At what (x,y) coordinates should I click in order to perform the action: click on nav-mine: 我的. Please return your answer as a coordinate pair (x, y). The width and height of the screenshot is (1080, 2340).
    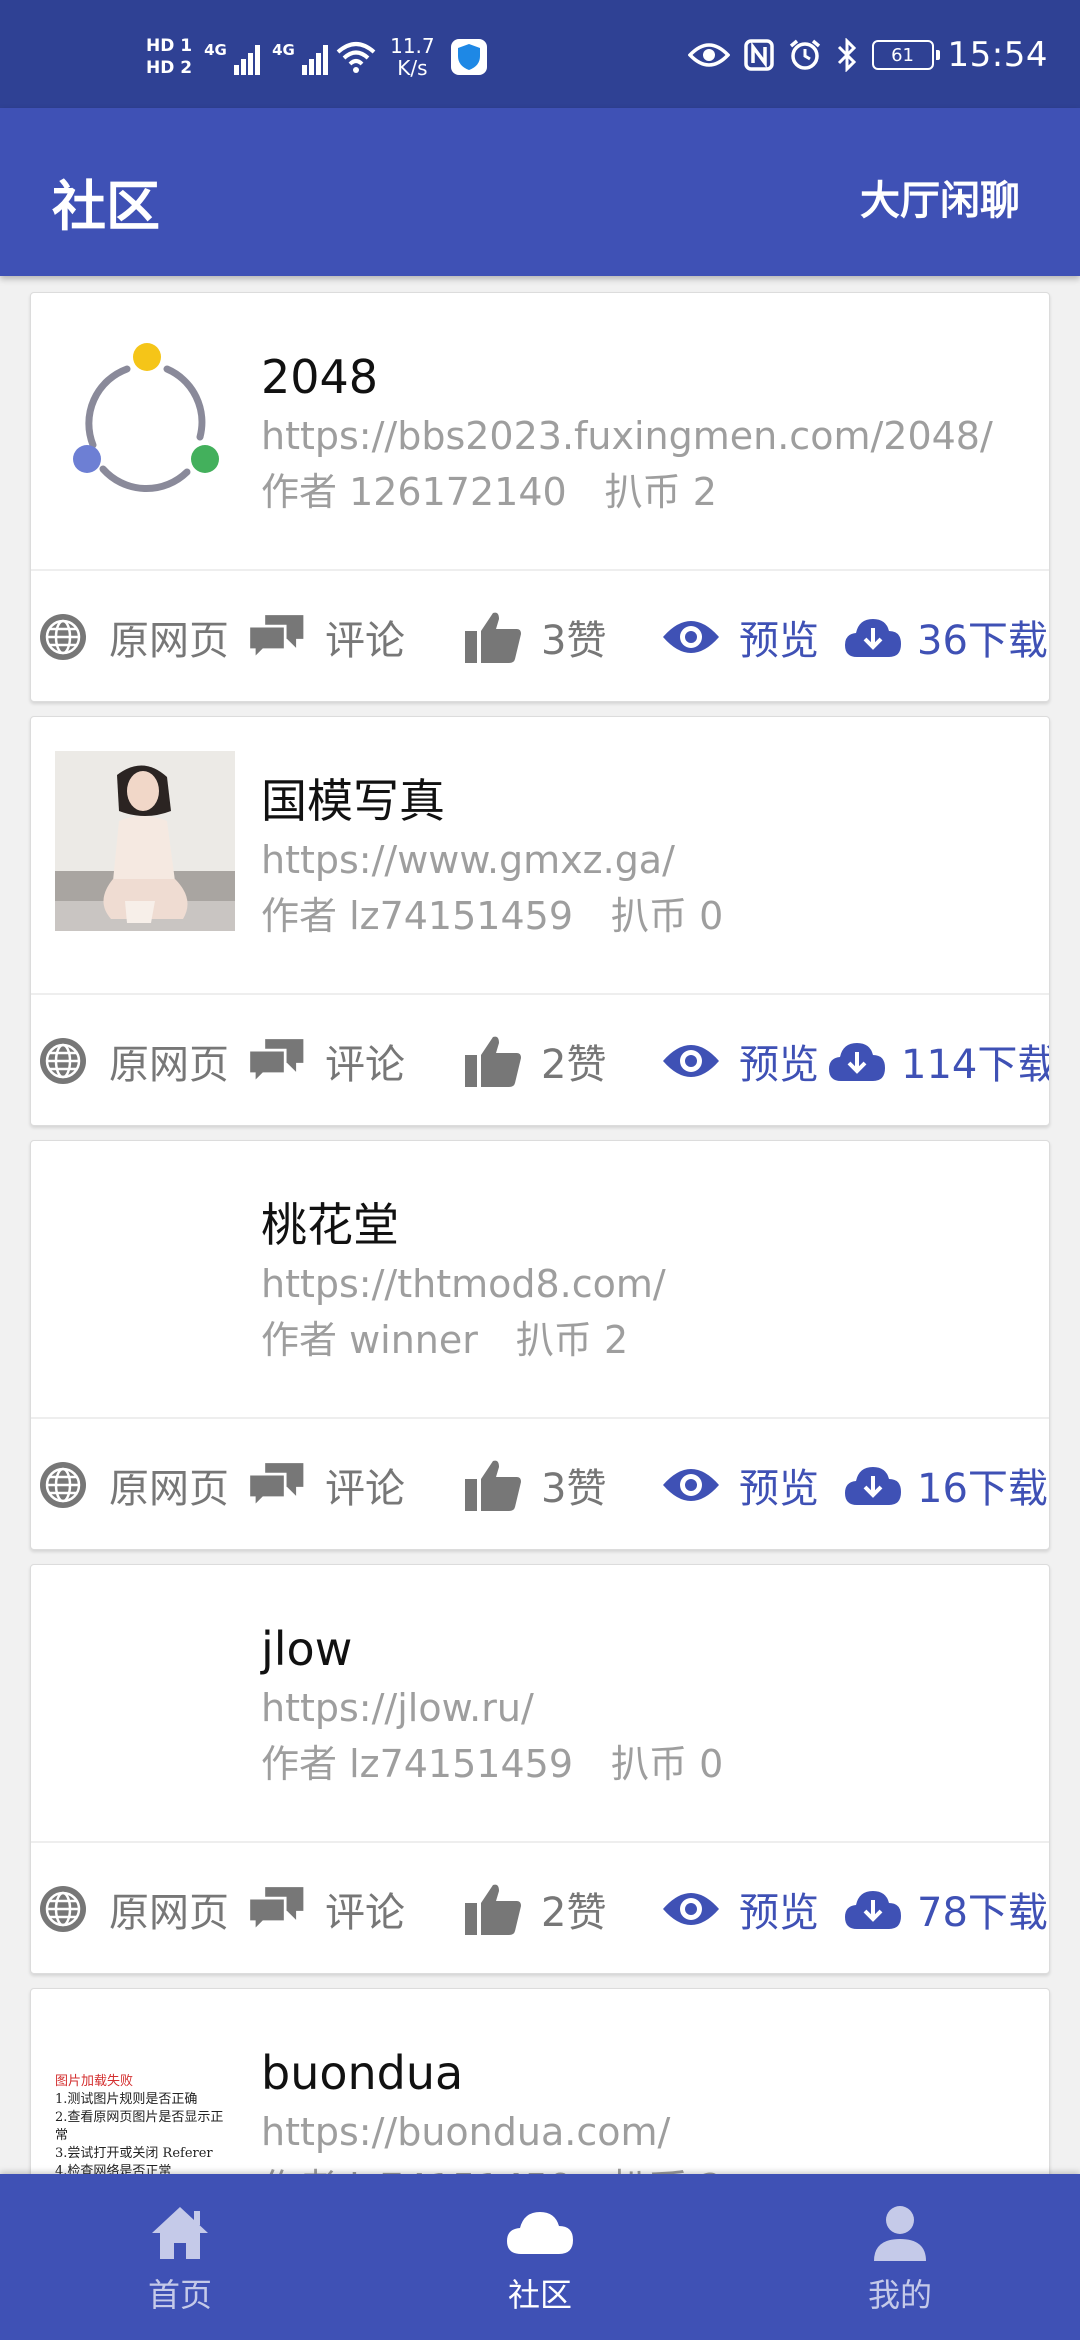
    Looking at the image, I should click on (900, 2257).